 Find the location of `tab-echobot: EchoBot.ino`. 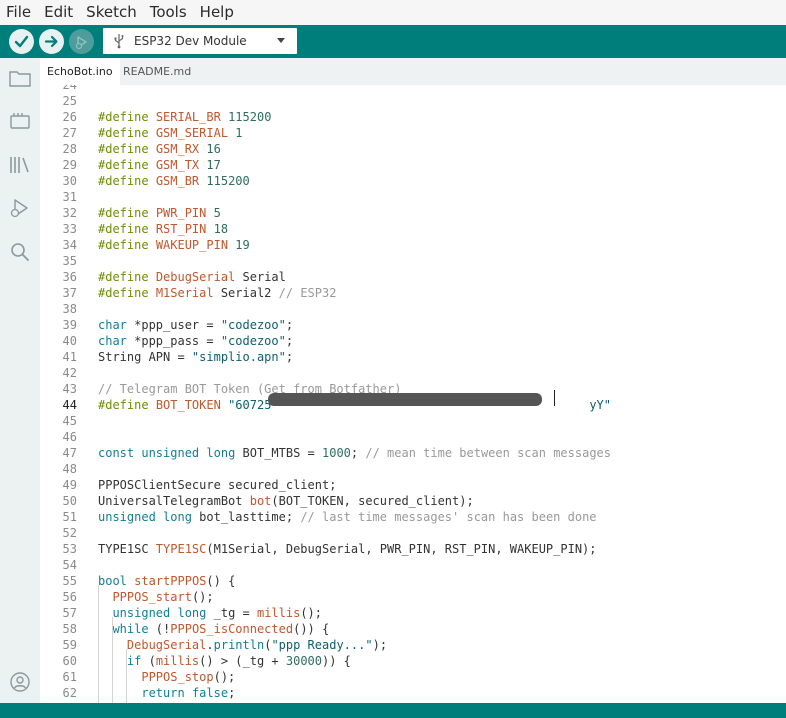

tab-echobot: EchoBot.ino is located at coordinates (80, 71).